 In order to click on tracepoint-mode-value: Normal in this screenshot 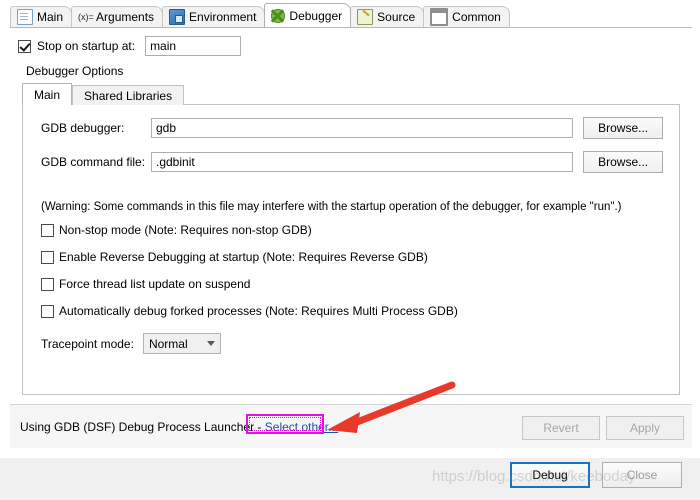, I will do `click(168, 343)`.